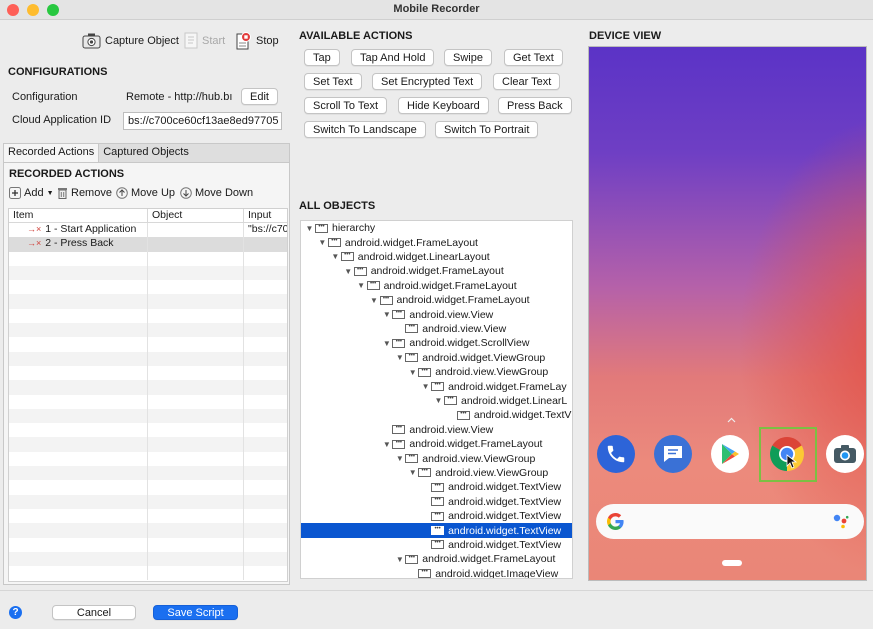  I want to click on tree-node: ▼ ••• android.widget.LinearL, so click(436, 401).